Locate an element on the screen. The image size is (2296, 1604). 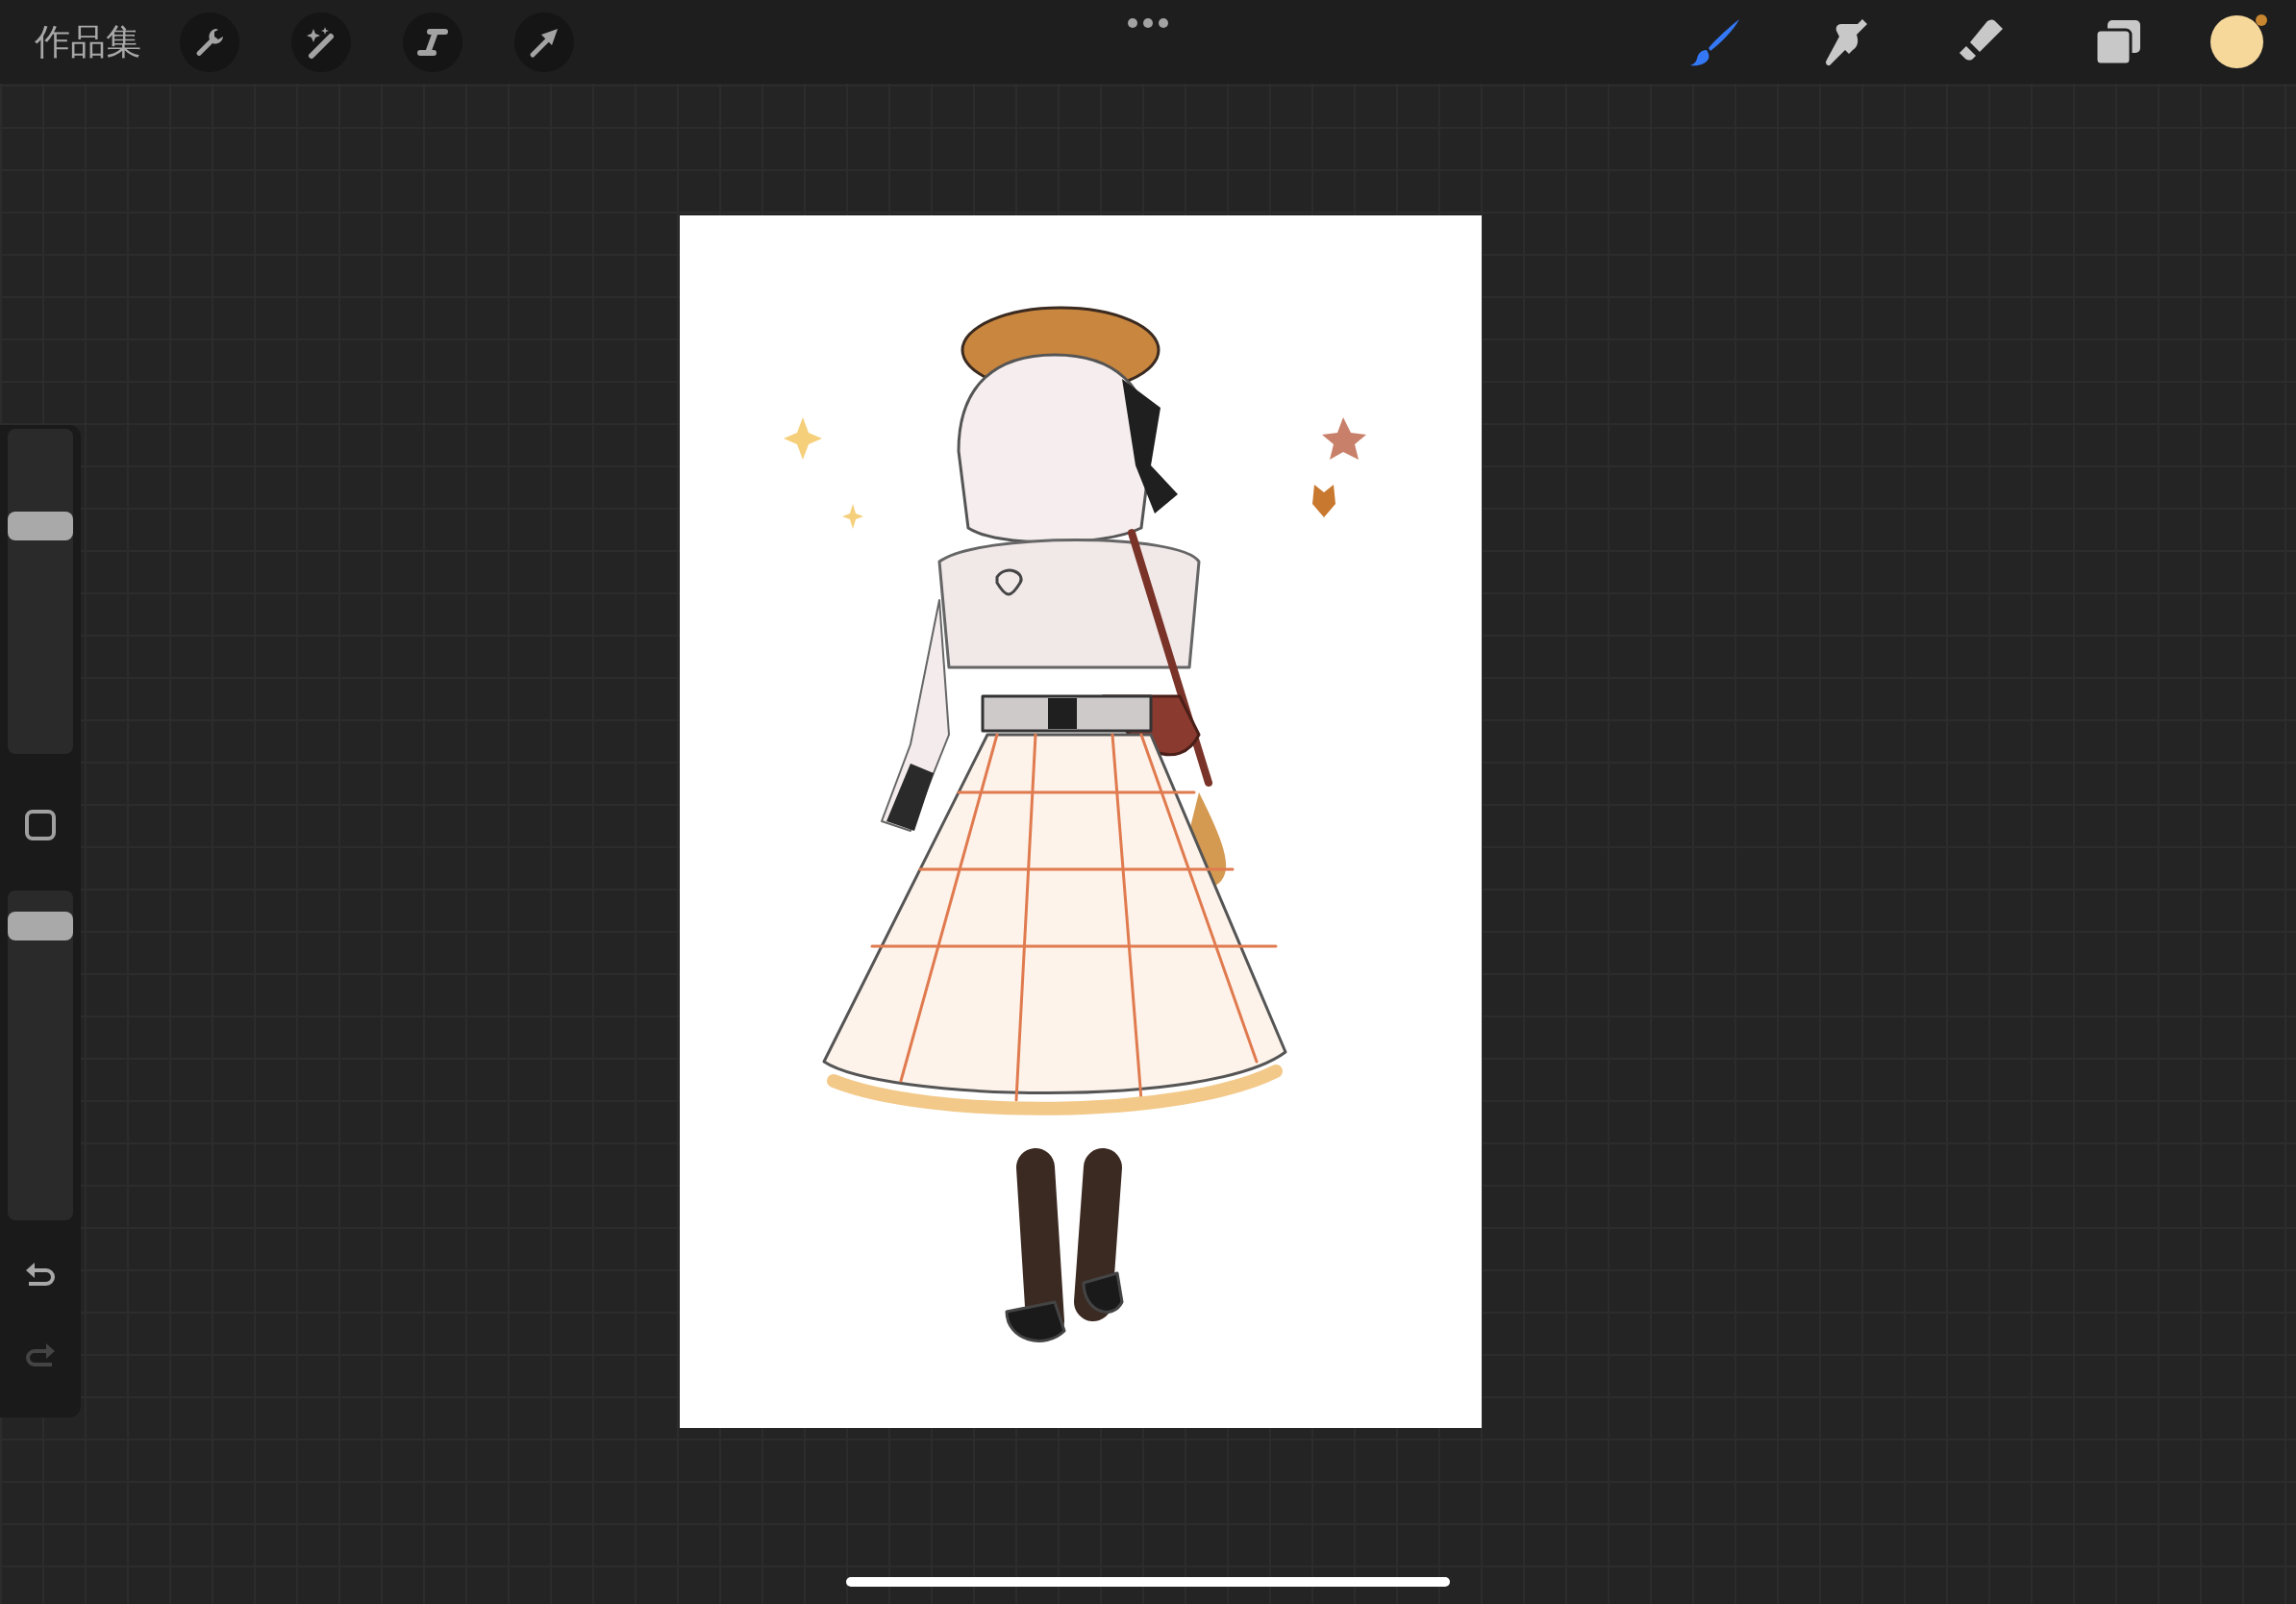
color-history-dot is located at coordinates (2261, 20).